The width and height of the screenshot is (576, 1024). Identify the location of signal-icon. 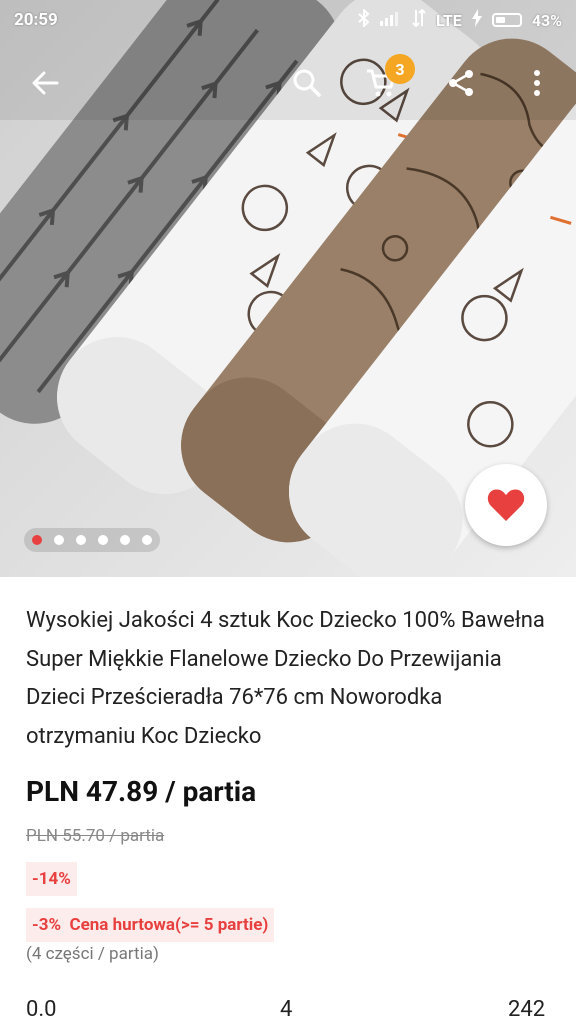
(391, 20).